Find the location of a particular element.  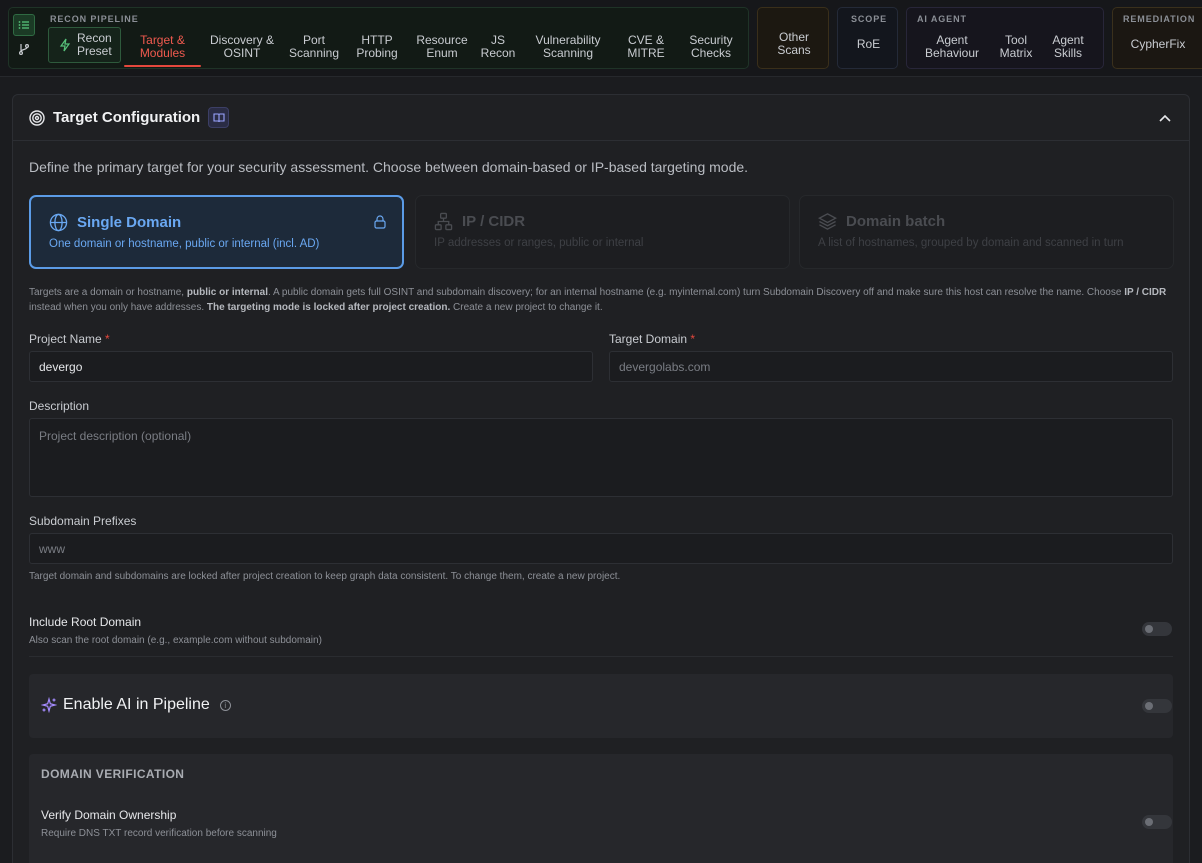

description-textarea: Project description (optional) is located at coordinates (601, 457).